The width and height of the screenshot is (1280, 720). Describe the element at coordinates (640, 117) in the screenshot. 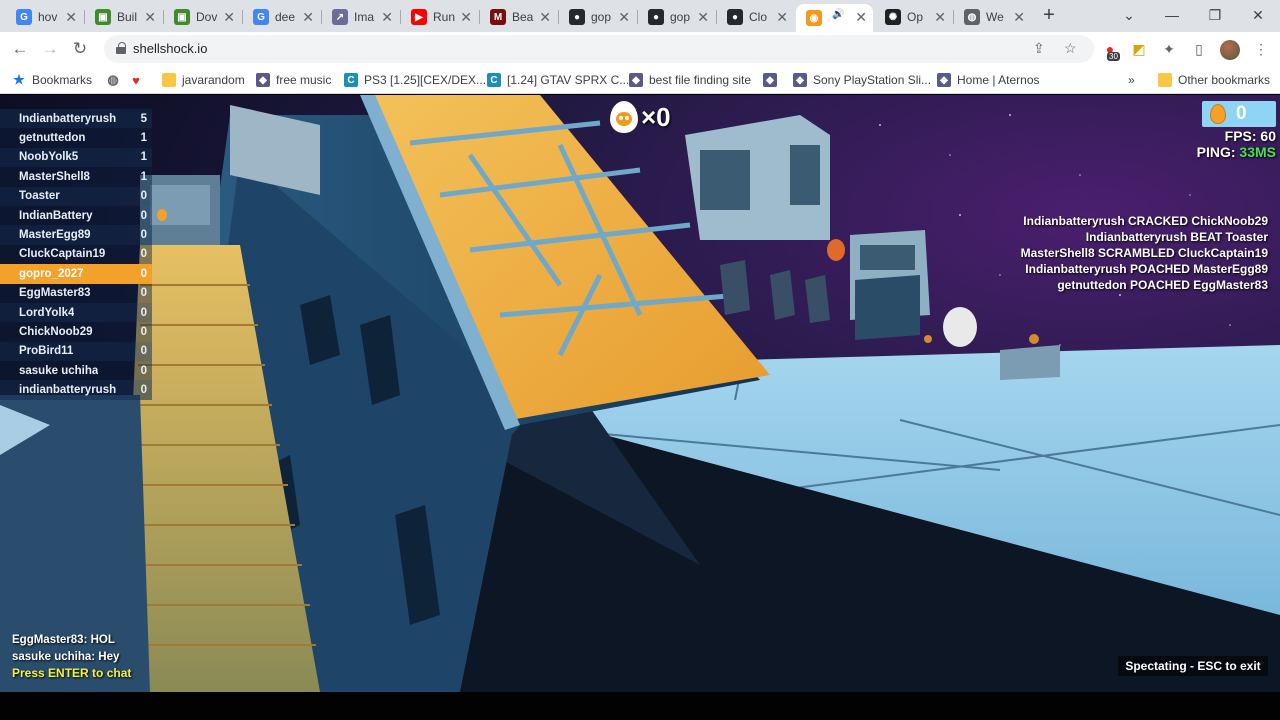

I see `kill-counter: ×0` at that location.